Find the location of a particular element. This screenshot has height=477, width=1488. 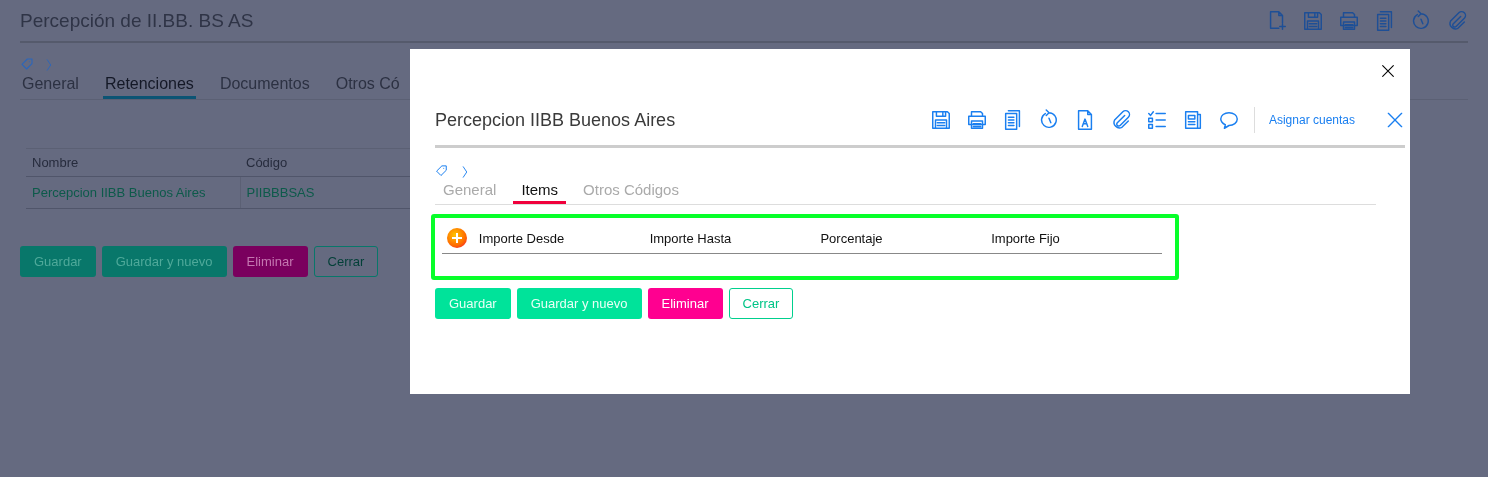

speech-bubble-icon is located at coordinates (1228, 120).